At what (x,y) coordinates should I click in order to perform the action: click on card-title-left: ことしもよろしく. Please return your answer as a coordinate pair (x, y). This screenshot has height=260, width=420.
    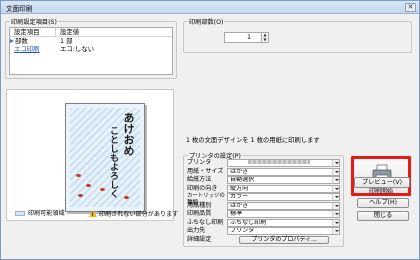
    Looking at the image, I should click on (113, 162).